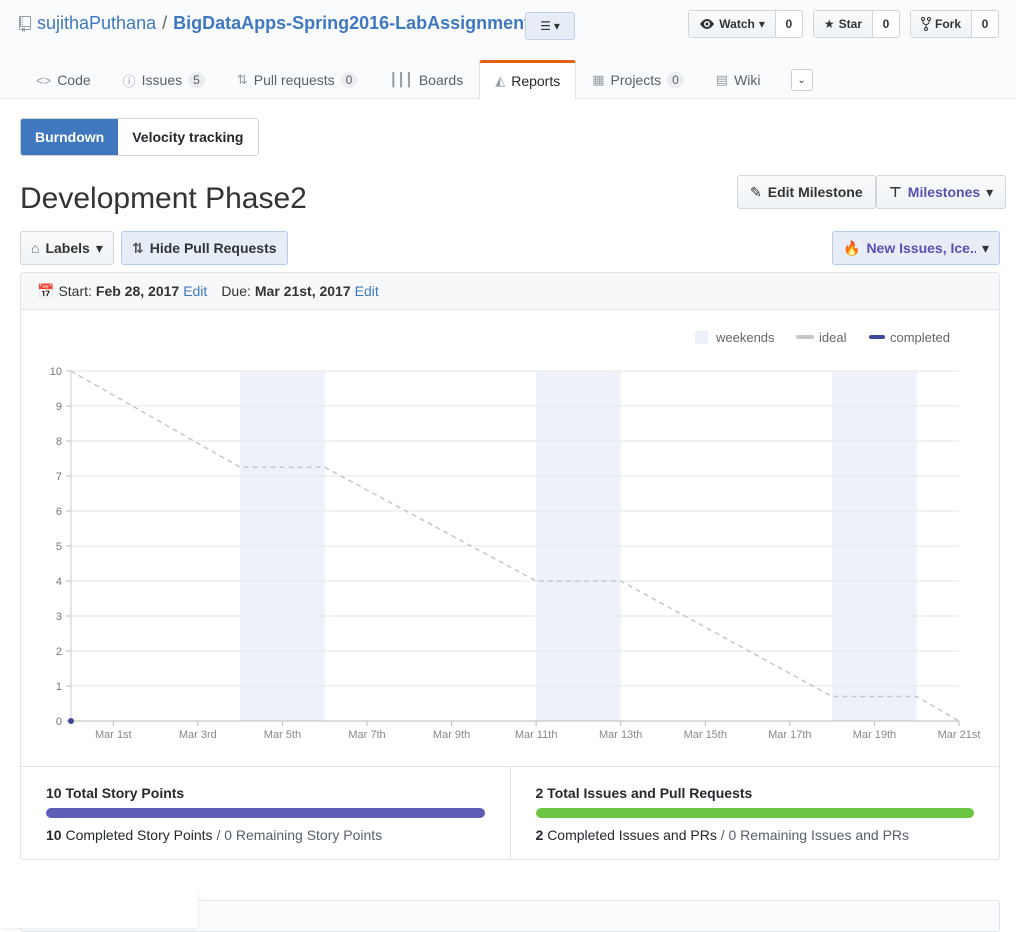  Describe the element at coordinates (916, 248) in the screenshot. I see `pipeline-filter-dropdown: 🔥 New Issues, Ice... ▾` at that location.